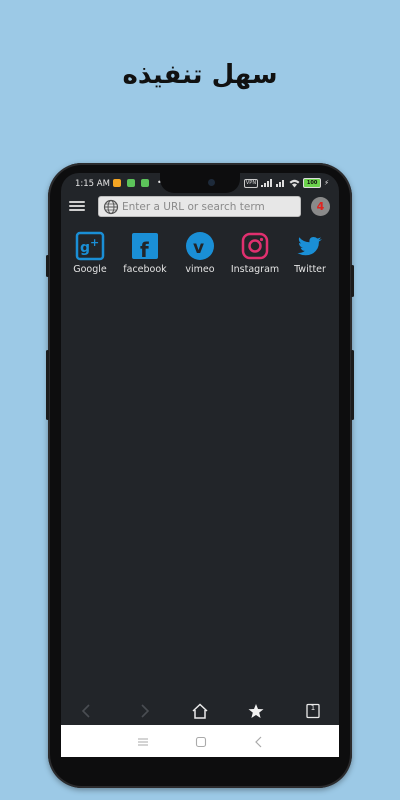 Image resolution: width=400 pixels, height=800 pixels. I want to click on tab-switcher-button: 1, so click(313, 711).